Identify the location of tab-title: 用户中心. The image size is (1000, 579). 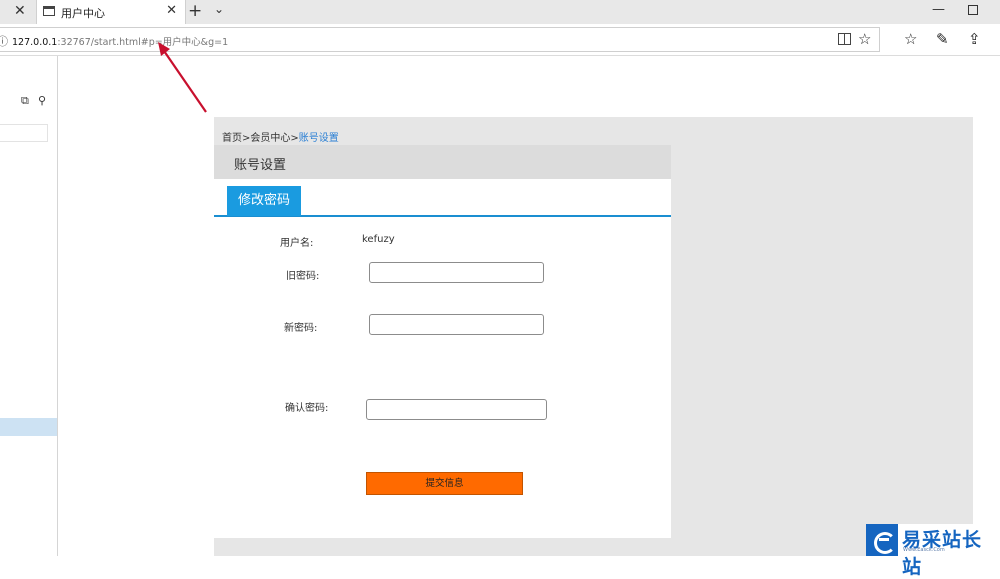
(83, 13).